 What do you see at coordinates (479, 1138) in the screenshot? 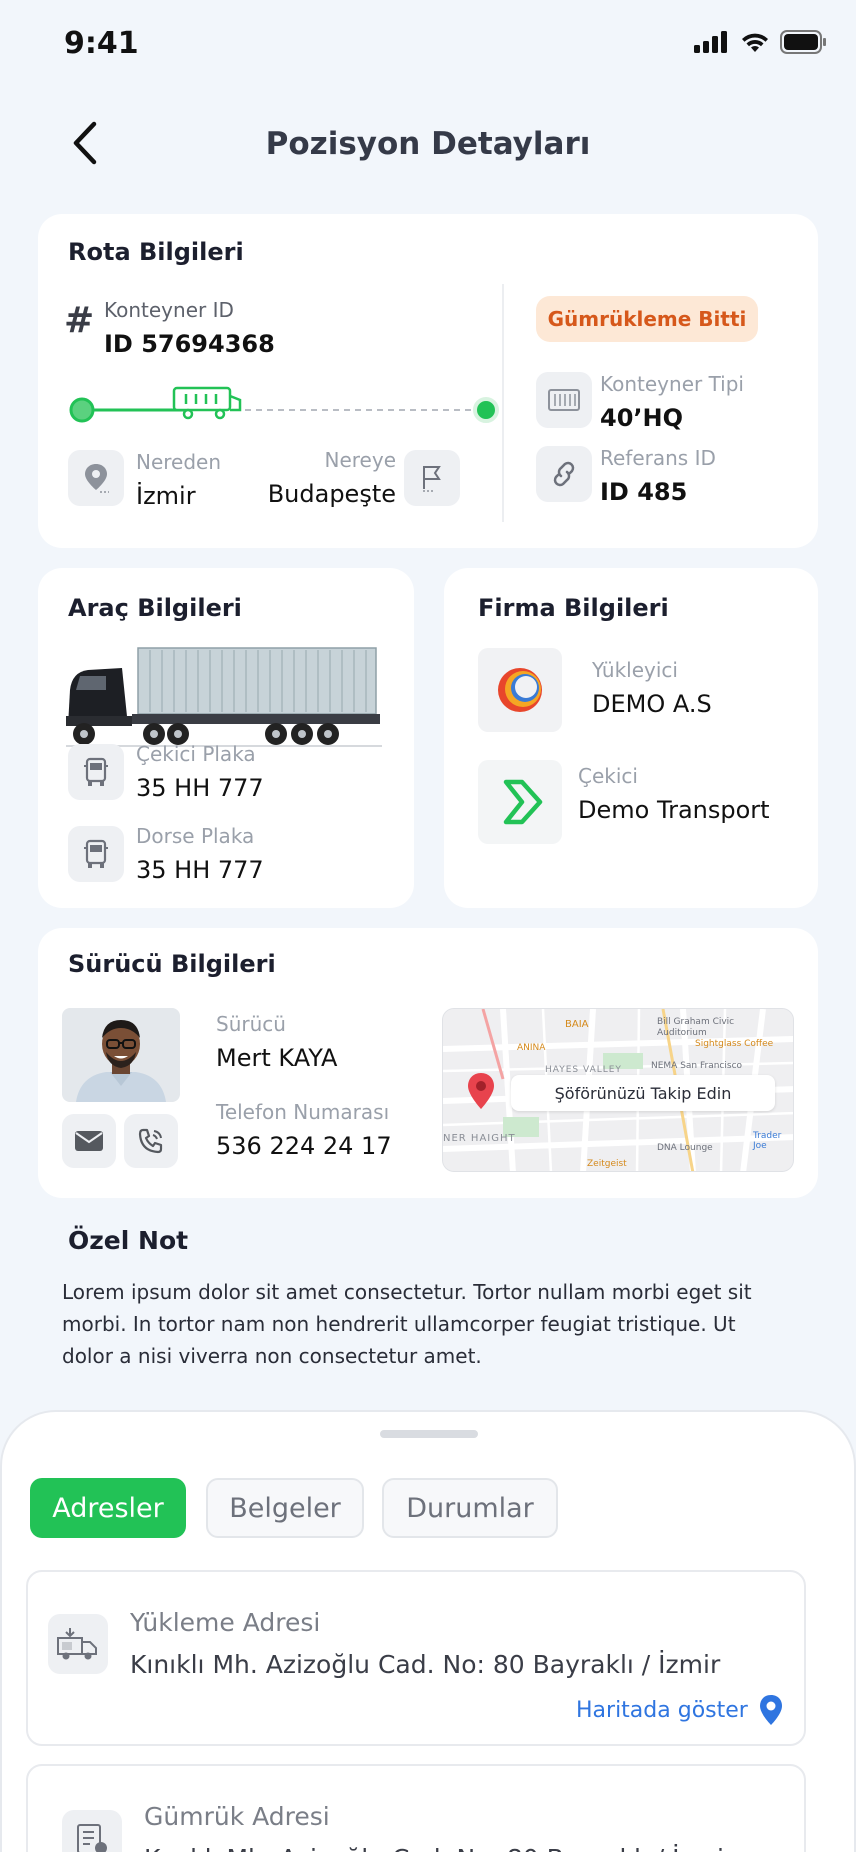
I see `map-label: NER HAIGHT` at bounding box center [479, 1138].